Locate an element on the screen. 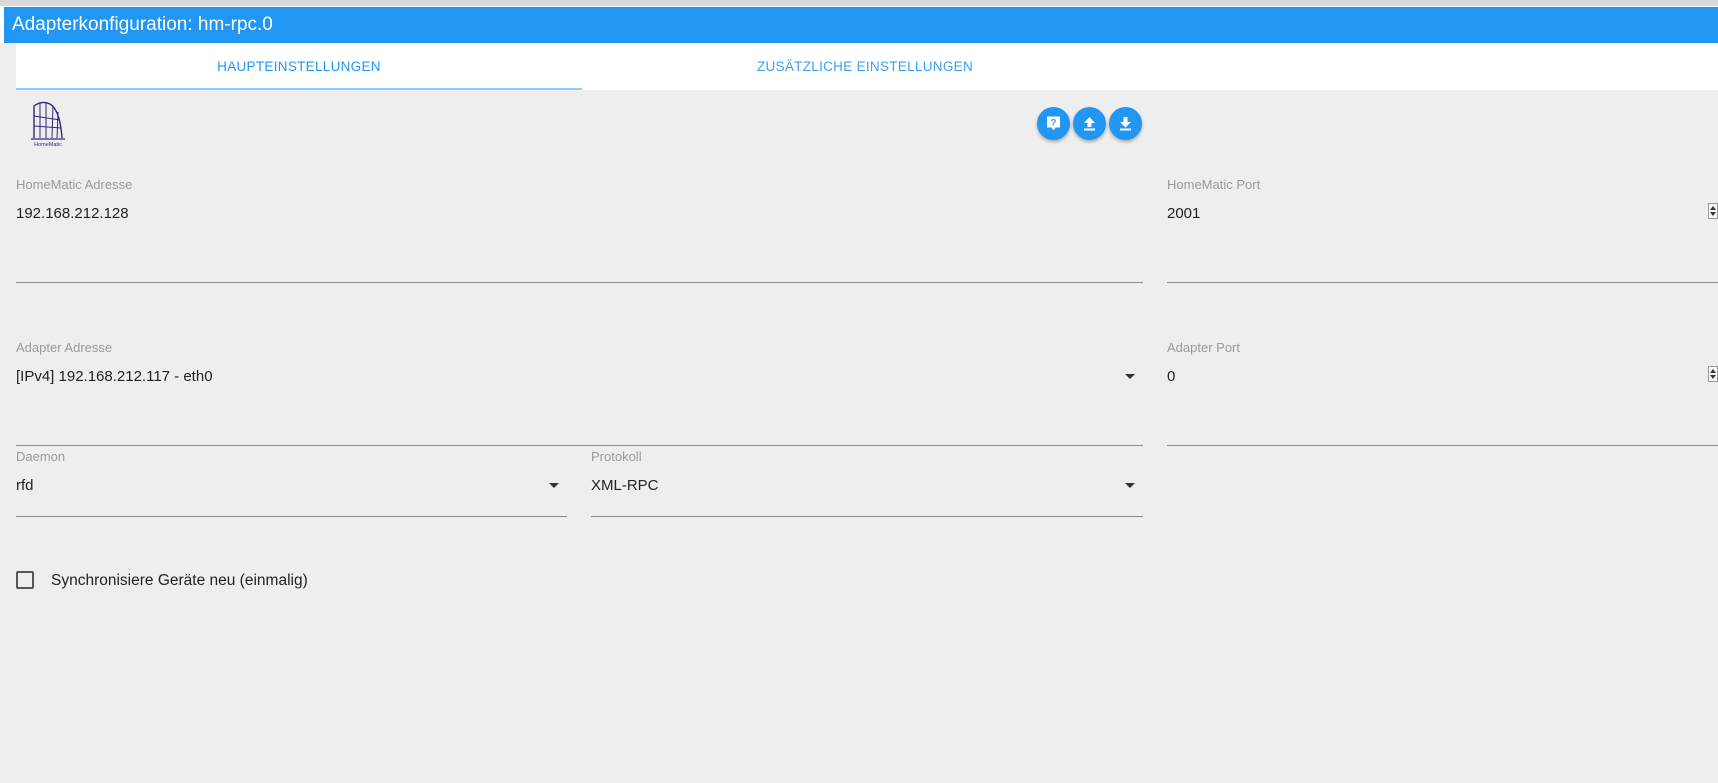 The height and width of the screenshot is (783, 1718). daemon-select: Daemon rfd is located at coordinates (291, 483).